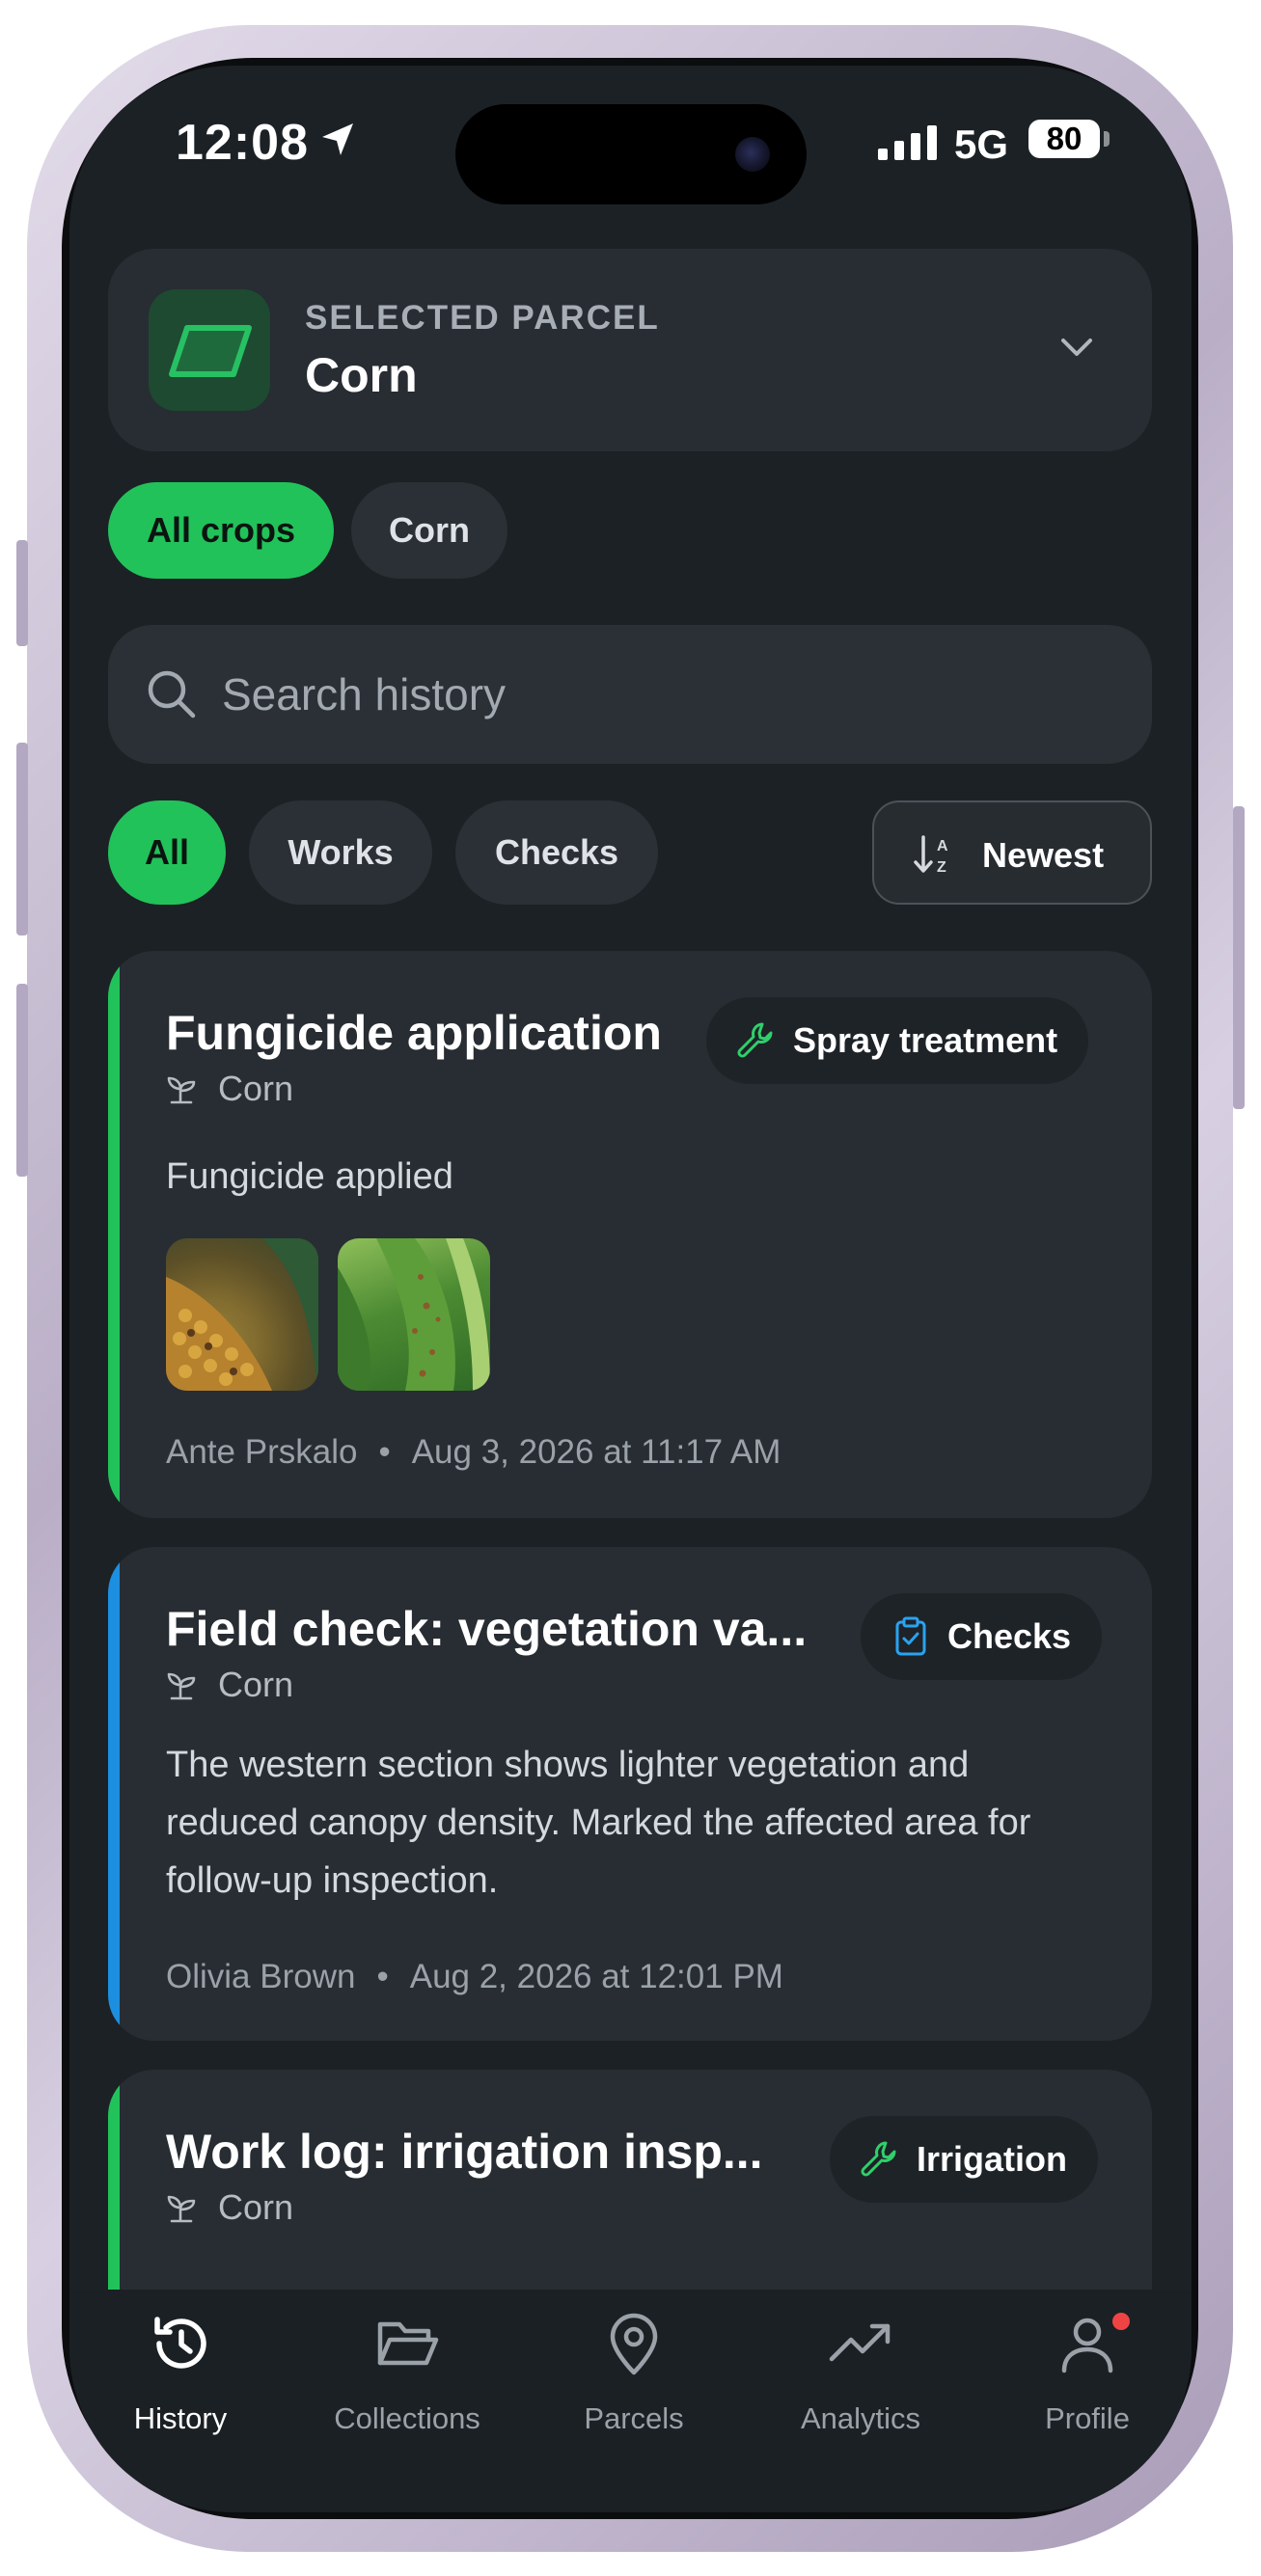 The width and height of the screenshot is (1261, 2576). I want to click on card-meta: Ante Prskalo • Aug 3, 2026 at 11:17 AM, so click(474, 1452).